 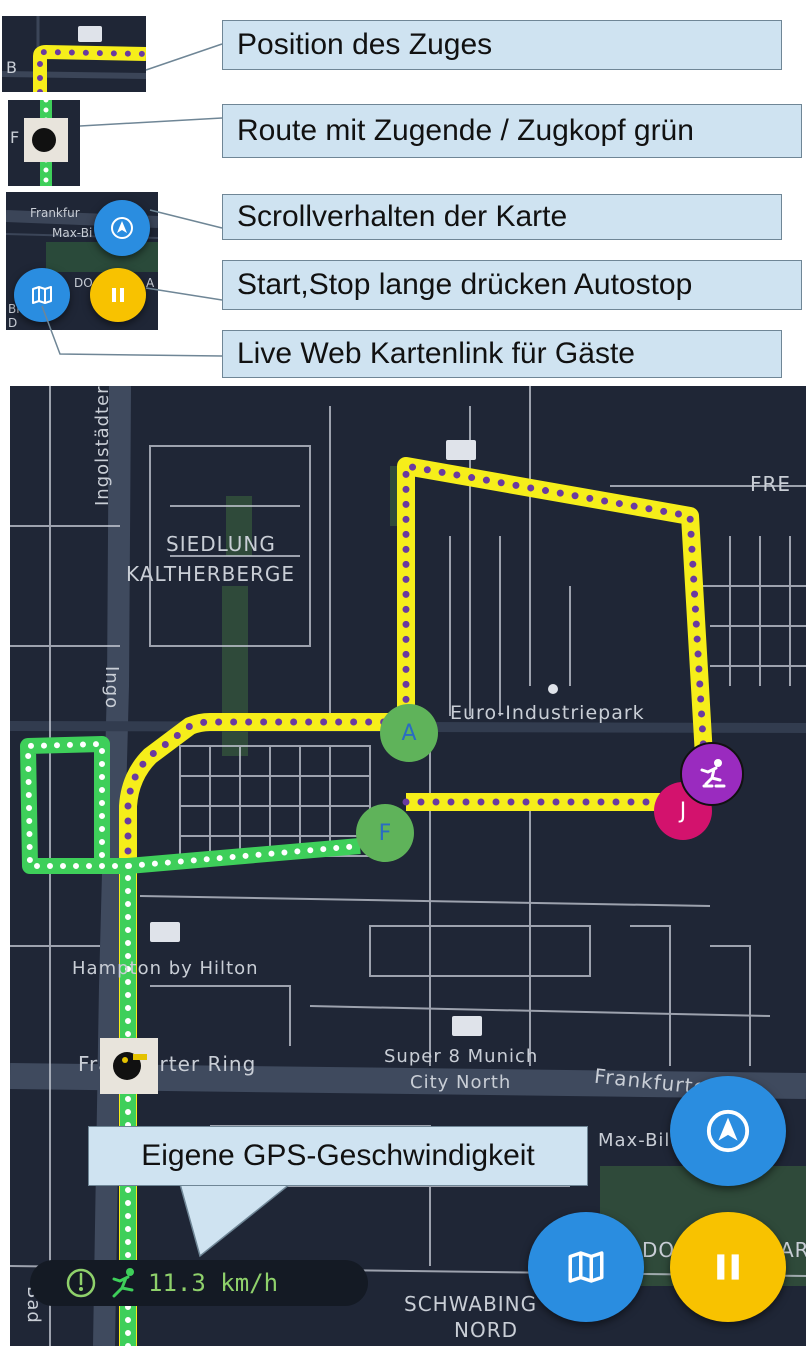 I want to click on skater-icon, so click(x=123, y=1283).